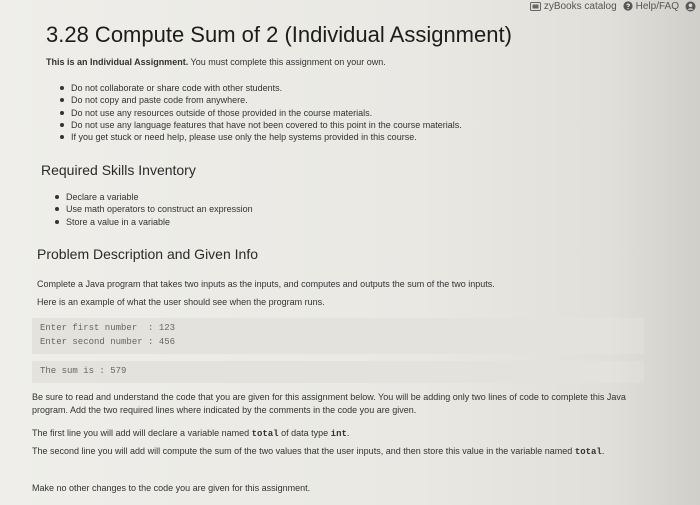  I want to click on example-line-1: Enter first number : 123, so click(108, 328).